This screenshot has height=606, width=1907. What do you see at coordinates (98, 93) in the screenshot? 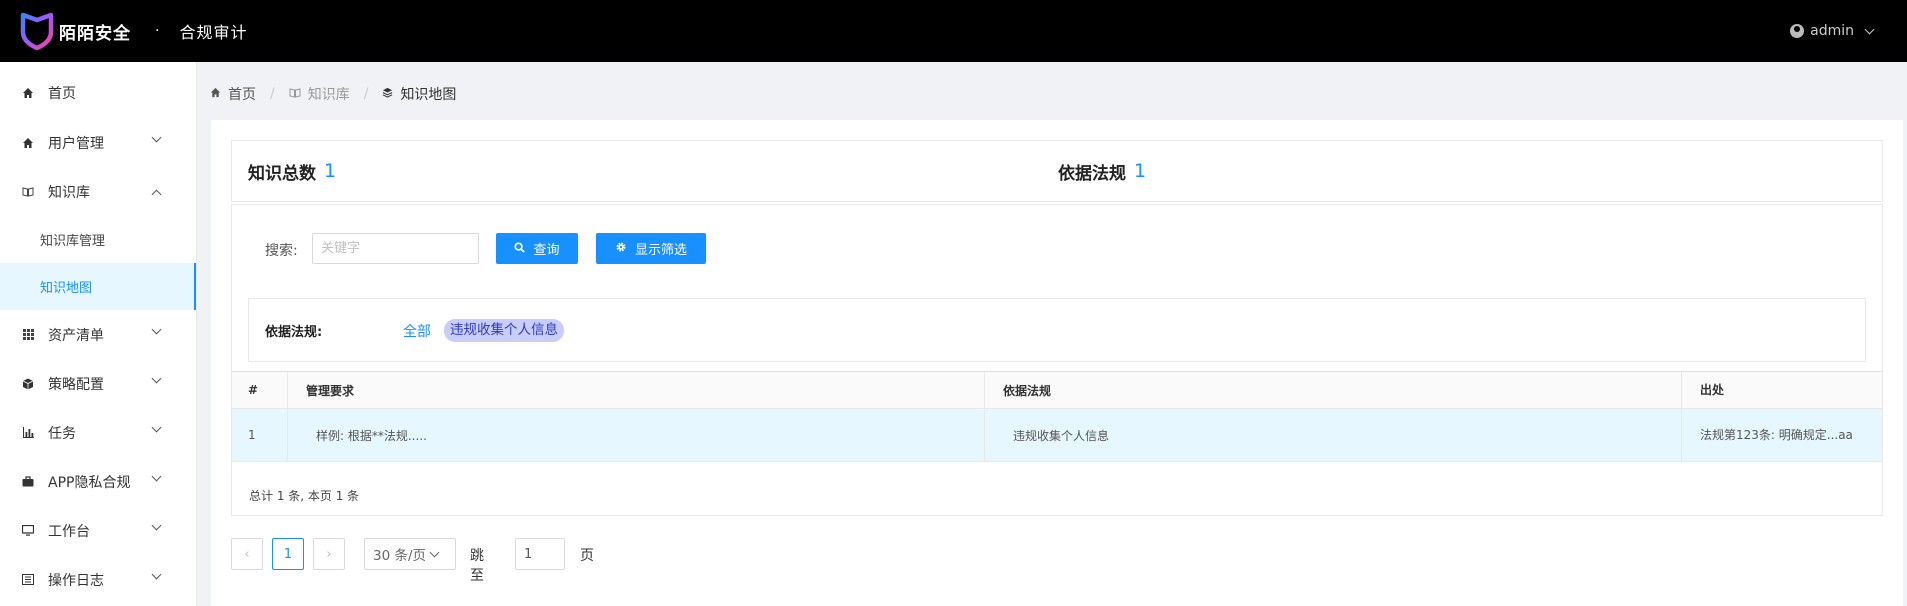
I see `sidebar-item-home: 首页` at bounding box center [98, 93].